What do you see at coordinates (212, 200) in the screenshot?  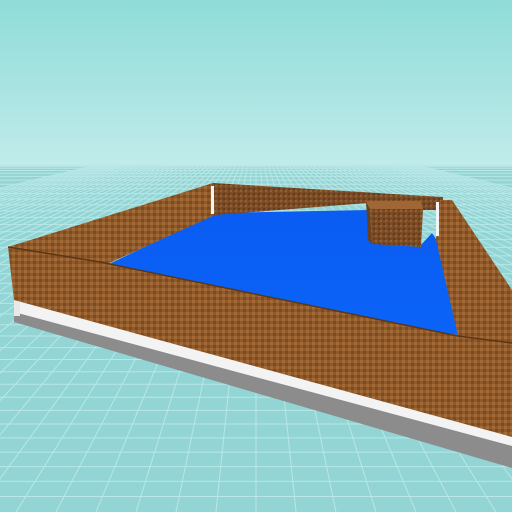 I see `white-post-left` at bounding box center [212, 200].